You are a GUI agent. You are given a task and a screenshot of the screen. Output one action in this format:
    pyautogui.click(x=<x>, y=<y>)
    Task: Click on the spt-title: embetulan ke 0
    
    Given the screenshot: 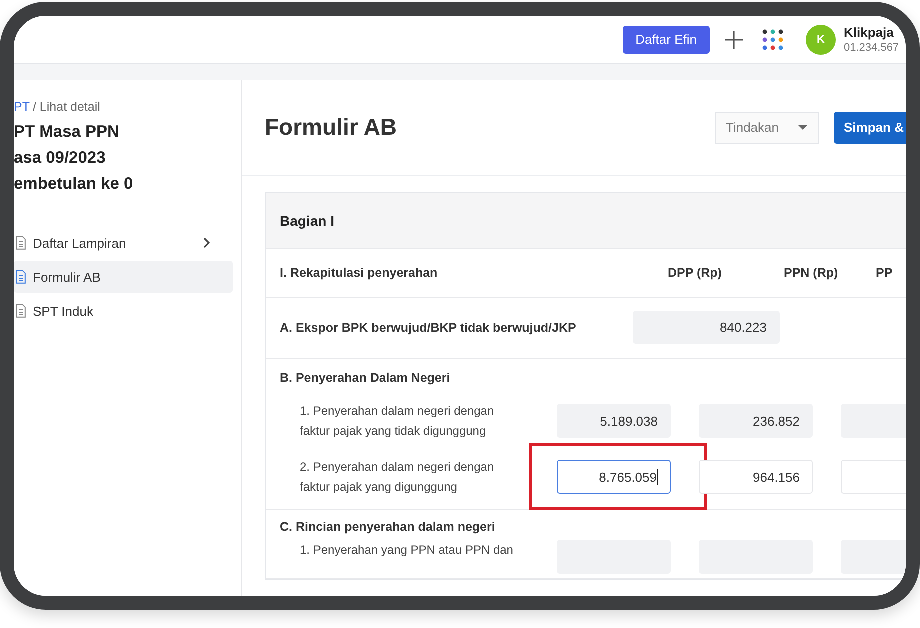 What is the action you would take?
    pyautogui.click(x=74, y=184)
    